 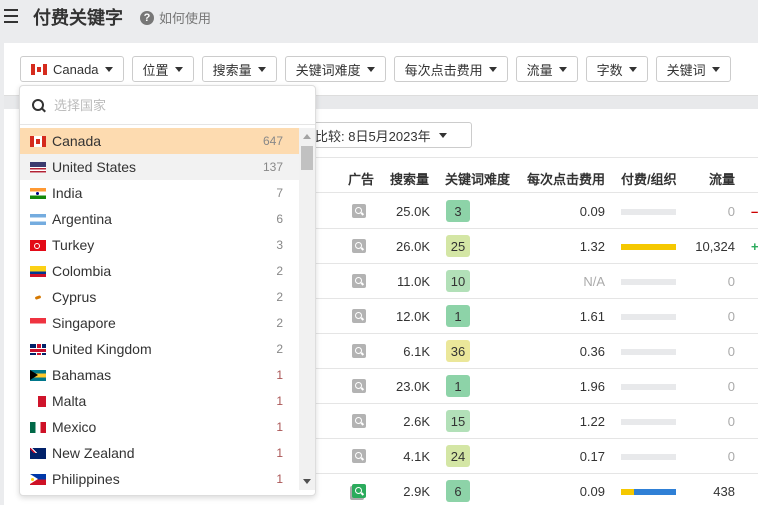 I want to click on filter-button-3: 关键词难度, so click(x=335, y=69).